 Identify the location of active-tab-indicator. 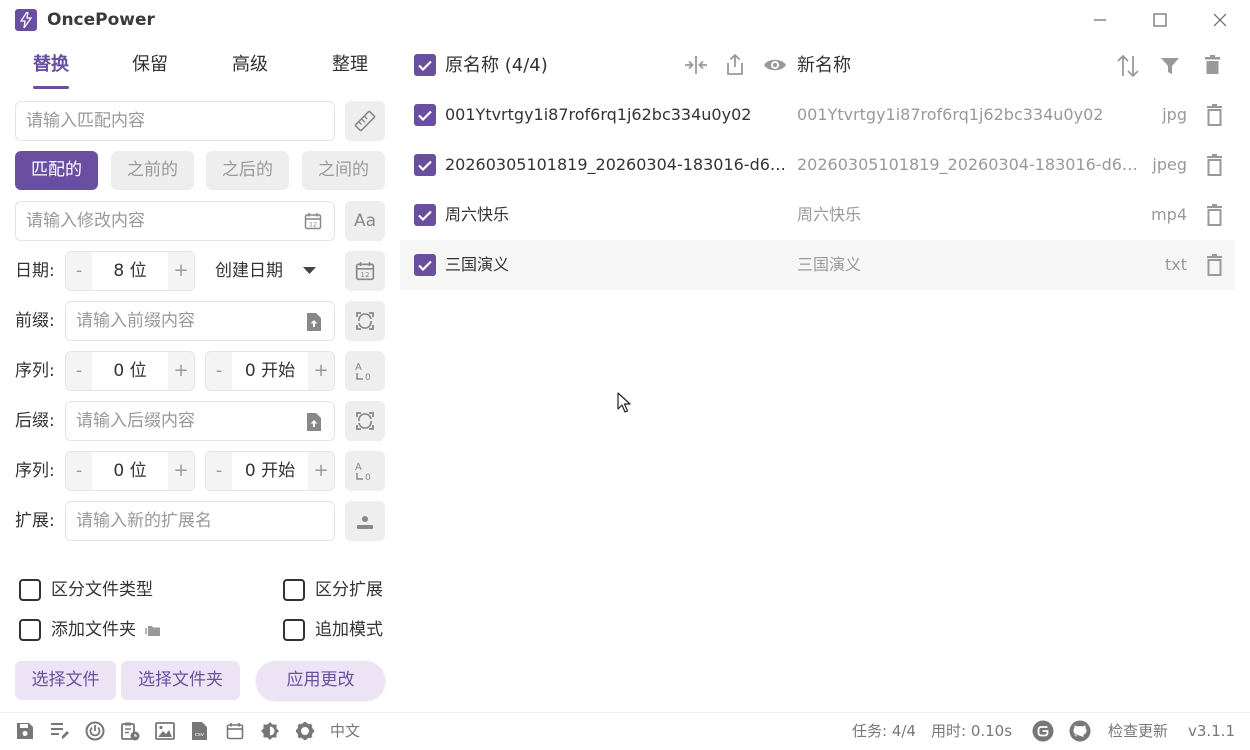
(51, 87).